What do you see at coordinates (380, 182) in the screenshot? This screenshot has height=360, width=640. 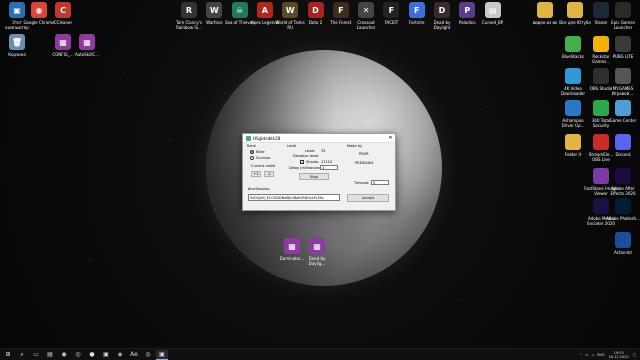 I see `timeout-input: 5` at bounding box center [380, 182].